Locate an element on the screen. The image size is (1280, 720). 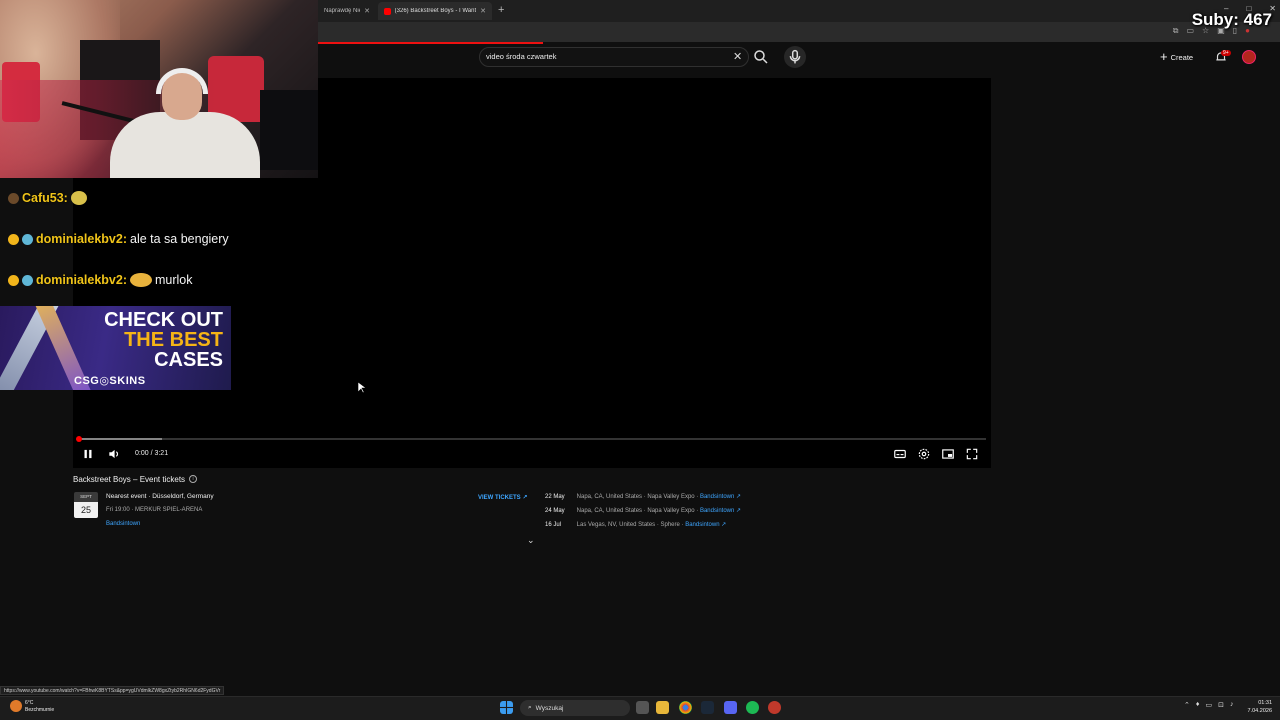
notification-count-badge: 9+ is located at coordinates (1226, 53).